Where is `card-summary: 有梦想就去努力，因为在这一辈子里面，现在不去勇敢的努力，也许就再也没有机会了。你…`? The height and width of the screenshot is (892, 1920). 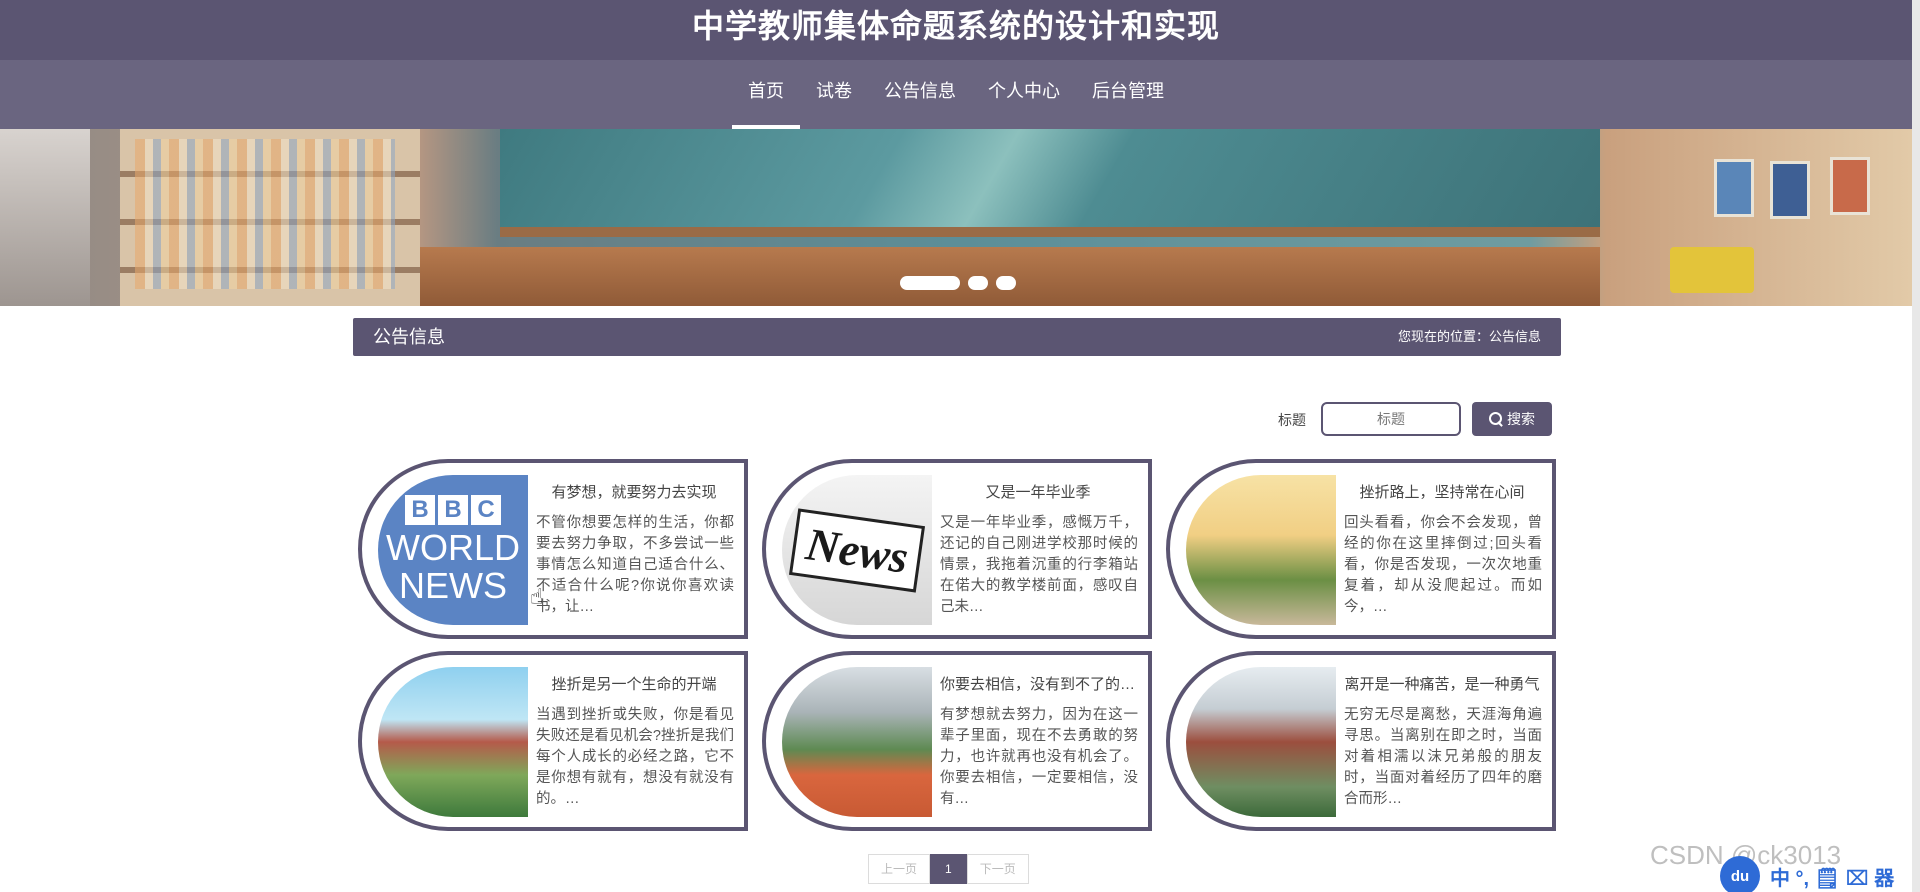
card-summary: 有梦想就去努力，因为在这一辈子里面，现在不去勇敢的努力，也许就再也没有机会了。你… is located at coordinates (1039, 757).